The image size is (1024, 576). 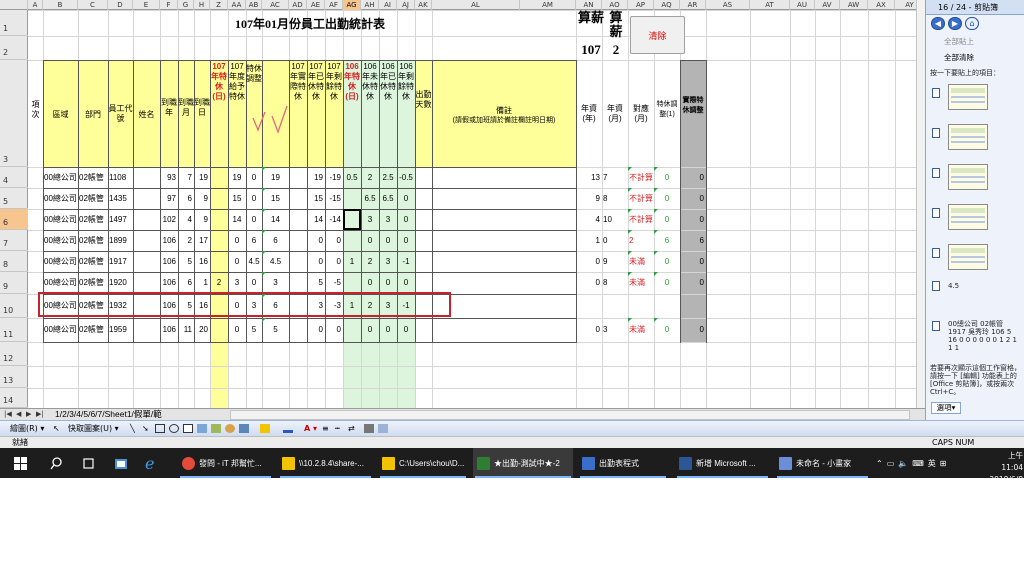 What do you see at coordinates (14, 113) in the screenshot?
I see `row-header: 3` at bounding box center [14, 113].